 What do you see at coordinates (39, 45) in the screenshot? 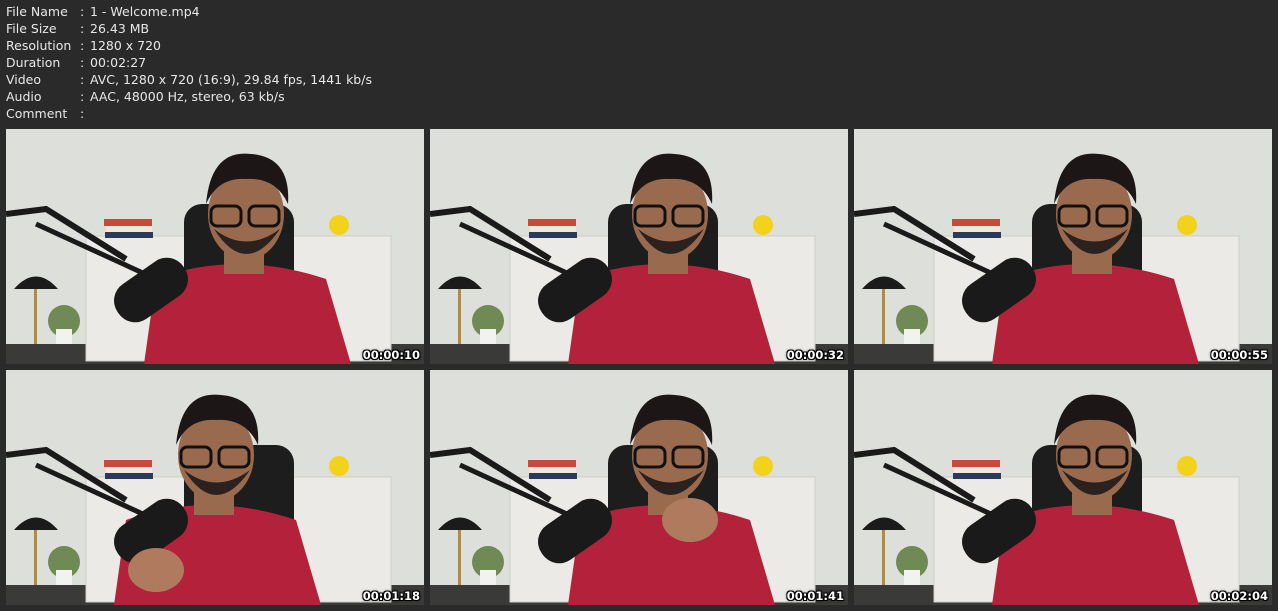
I see `info-key: Resolution` at bounding box center [39, 45].